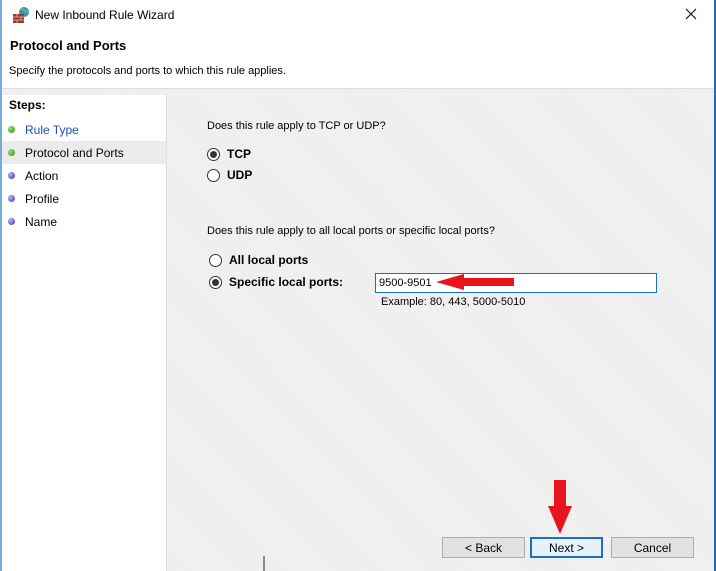  I want to click on radio-specific-local-ports: Specific local ports:, so click(276, 282).